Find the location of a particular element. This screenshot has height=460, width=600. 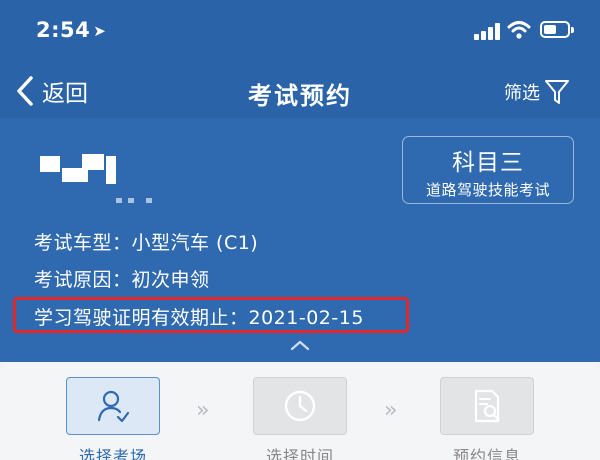

highlight-box is located at coordinates (211, 315).